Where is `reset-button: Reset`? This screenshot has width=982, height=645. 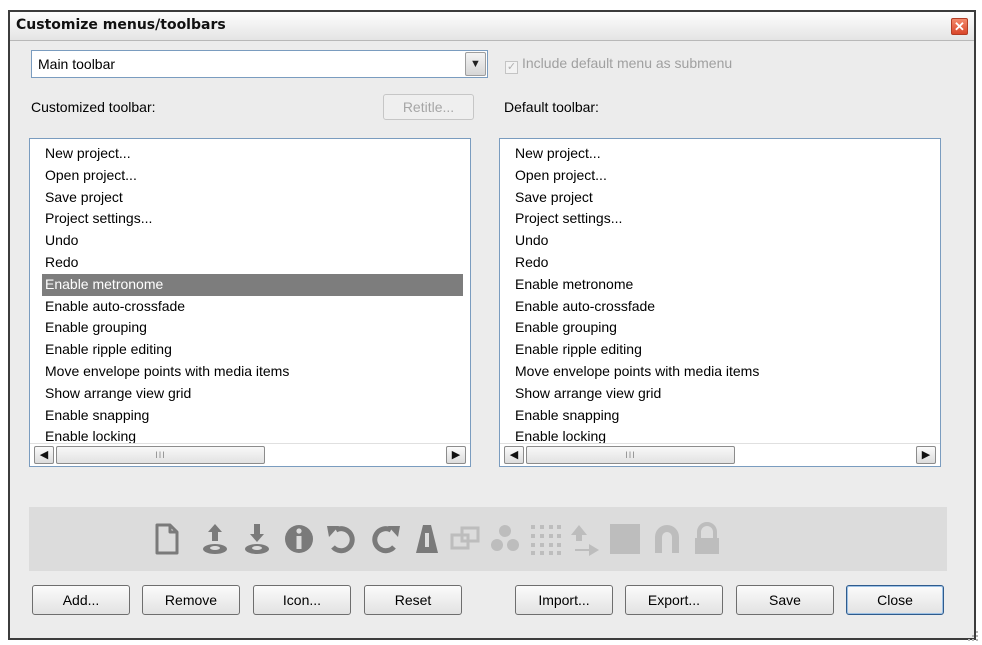 reset-button: Reset is located at coordinates (413, 600).